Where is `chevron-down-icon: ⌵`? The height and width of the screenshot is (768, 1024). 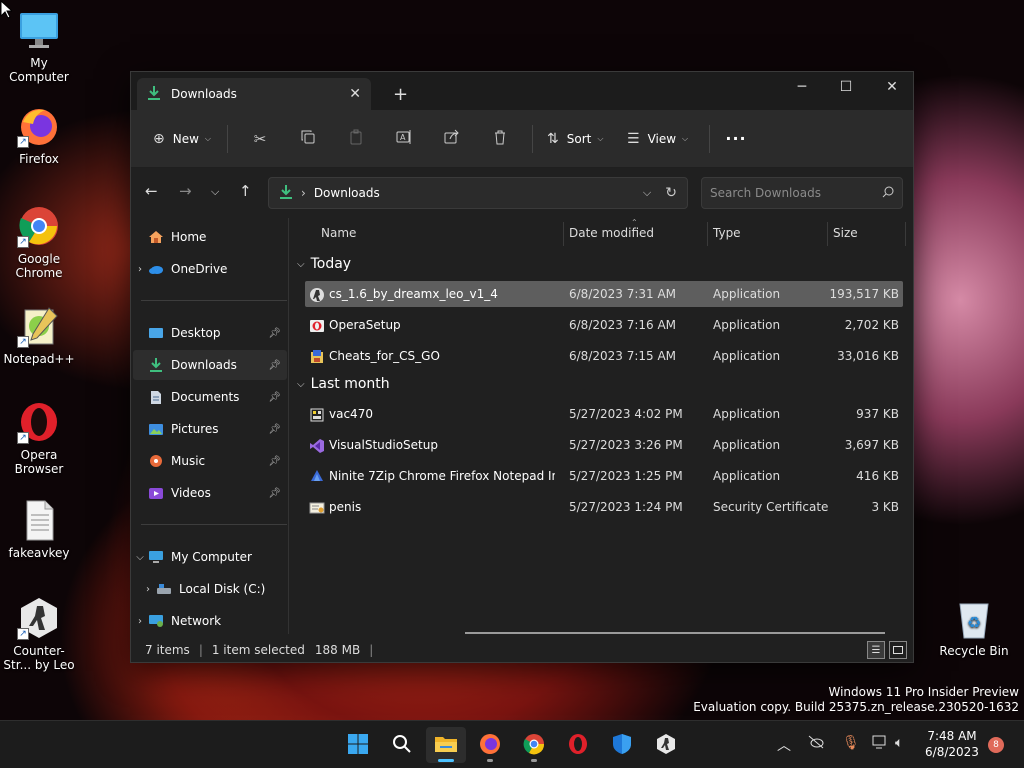
chevron-down-icon: ⌵ is located at coordinates (207, 138).